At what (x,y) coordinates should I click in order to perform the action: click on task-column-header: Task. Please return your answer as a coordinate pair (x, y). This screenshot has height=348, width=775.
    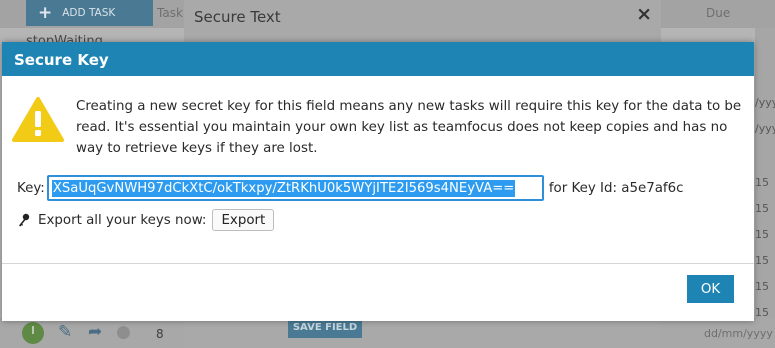
    Looking at the image, I should click on (170, 13).